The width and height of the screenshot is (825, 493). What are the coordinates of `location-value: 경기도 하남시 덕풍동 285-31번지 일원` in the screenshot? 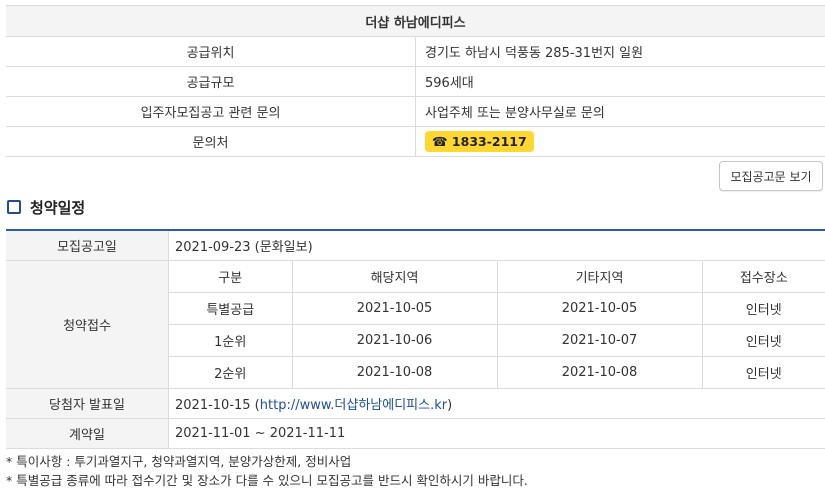 It's located at (620, 51).